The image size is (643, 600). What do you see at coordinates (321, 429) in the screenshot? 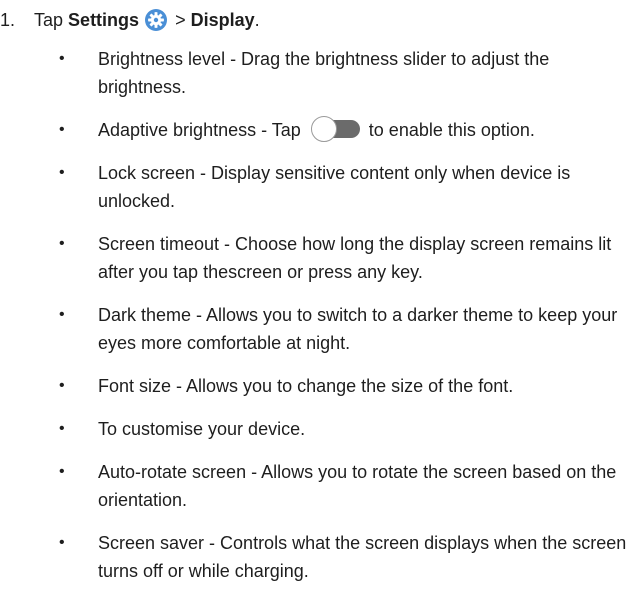
I see `list-item-customise: • To customise your device.` at bounding box center [321, 429].